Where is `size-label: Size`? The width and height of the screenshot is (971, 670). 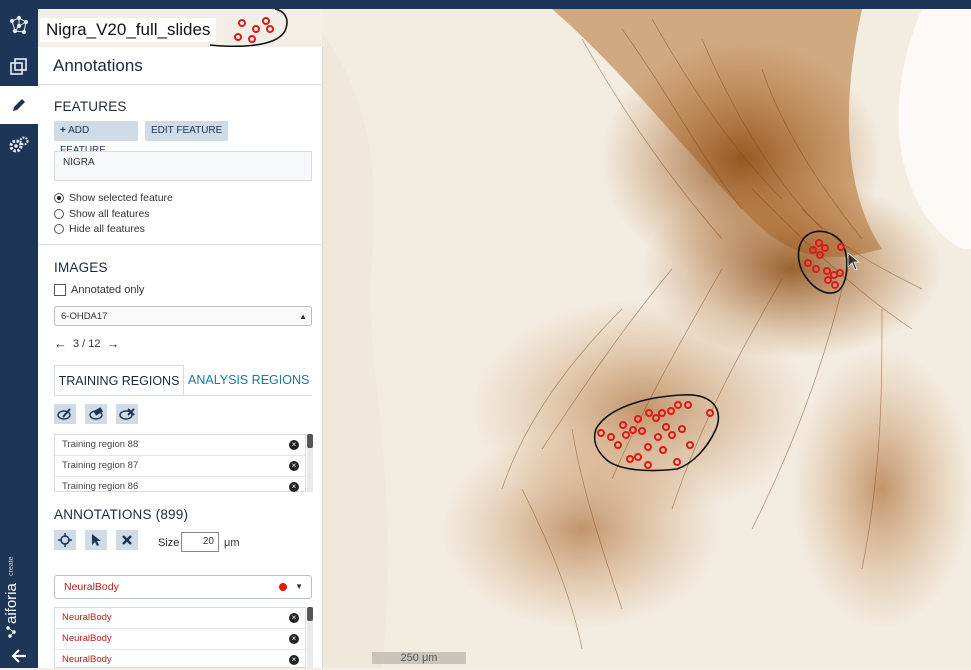 size-label: Size is located at coordinates (169, 543).